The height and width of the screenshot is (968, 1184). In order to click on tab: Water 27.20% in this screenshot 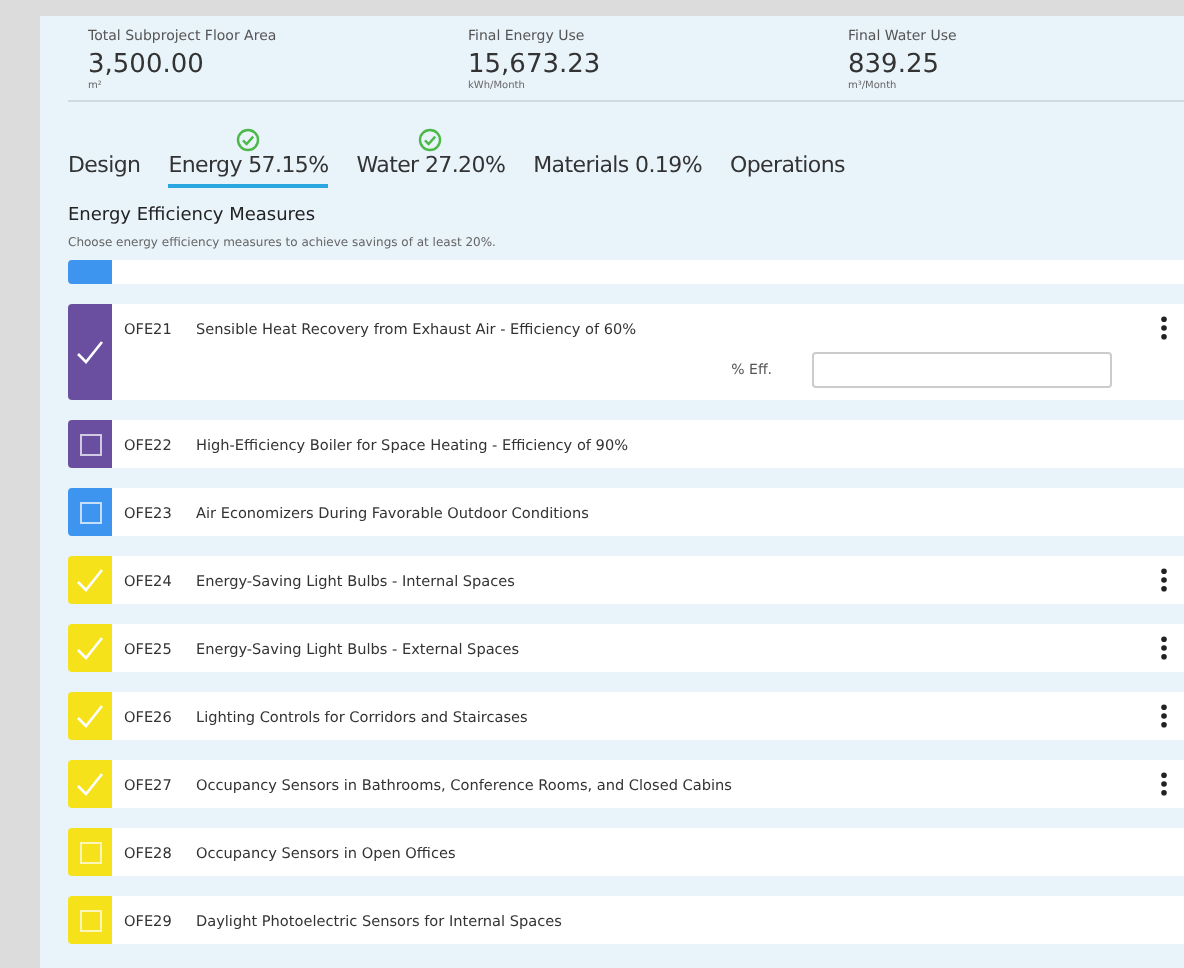, I will do `click(431, 170)`.